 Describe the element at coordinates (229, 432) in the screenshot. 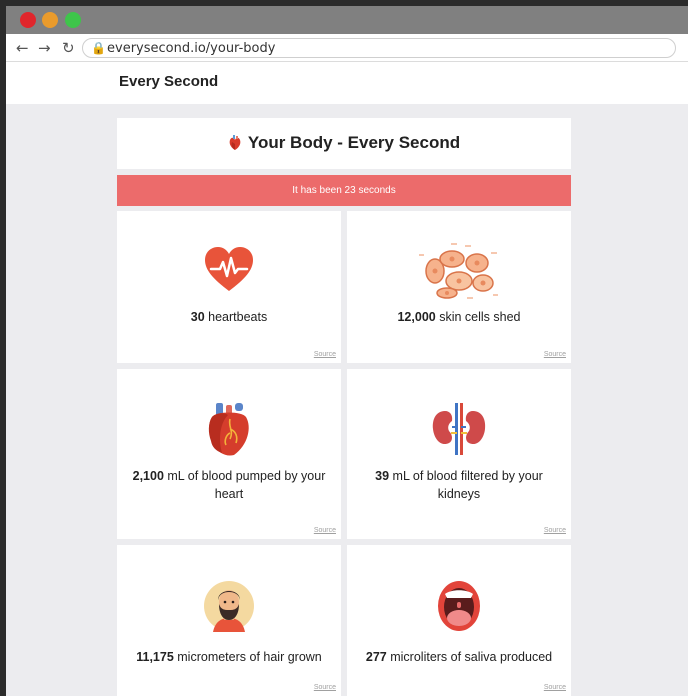

I see `anatomical-heart-icon` at that location.